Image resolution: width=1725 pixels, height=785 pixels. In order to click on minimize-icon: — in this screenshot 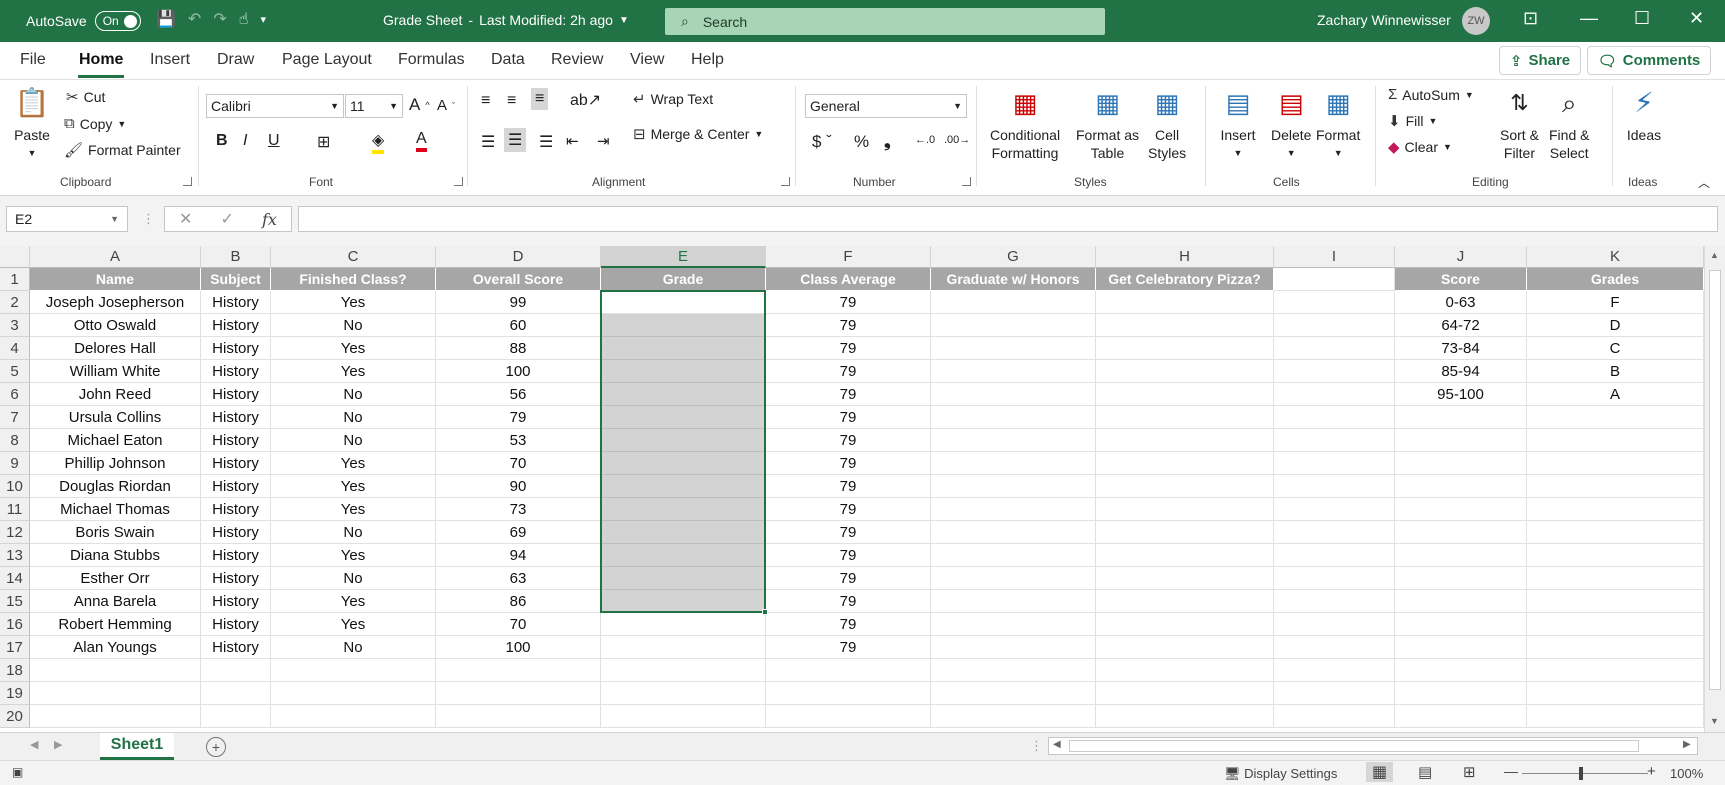, I will do `click(1589, 18)`.